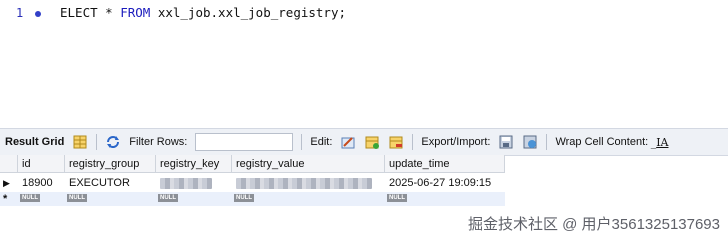 The height and width of the screenshot is (242, 728). I want to click on filter-rows-input, so click(244, 142).